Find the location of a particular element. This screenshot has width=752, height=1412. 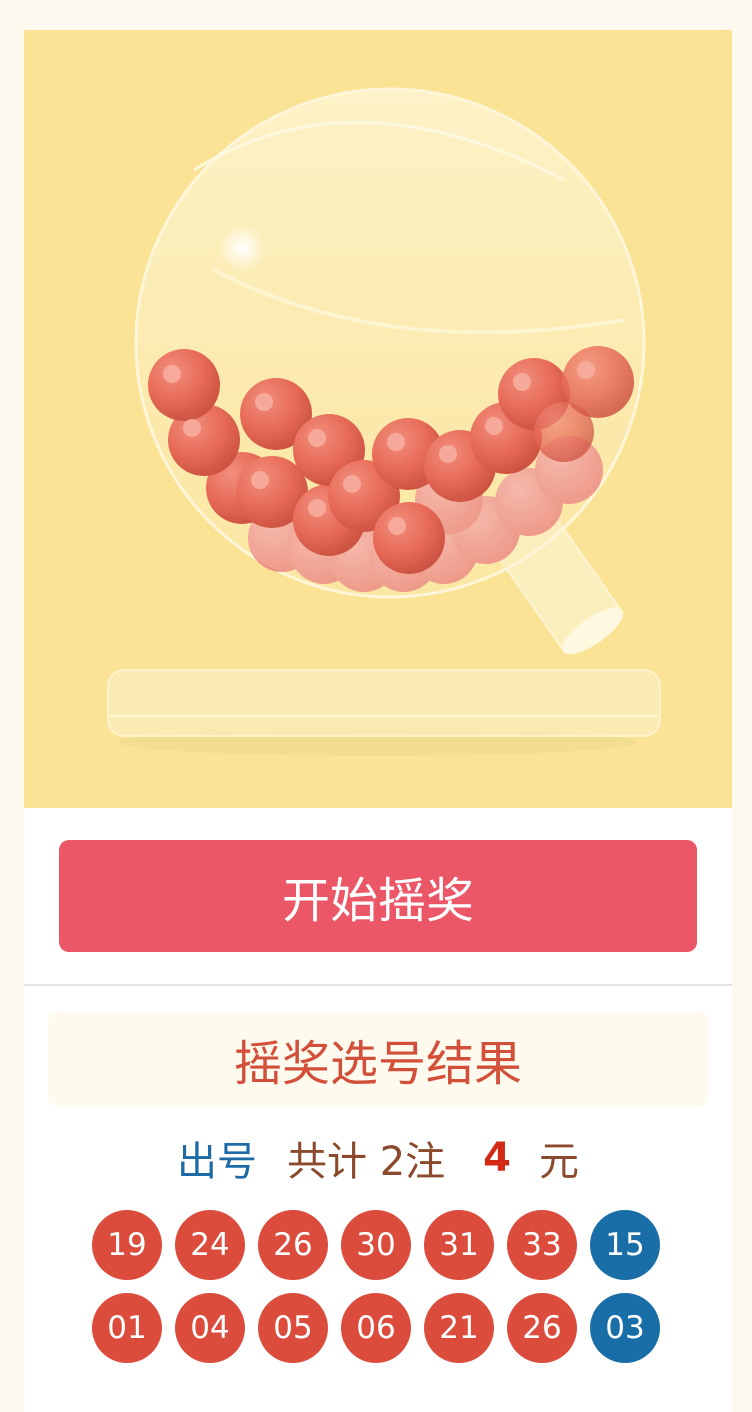

red-ball: 30 is located at coordinates (376, 1245).